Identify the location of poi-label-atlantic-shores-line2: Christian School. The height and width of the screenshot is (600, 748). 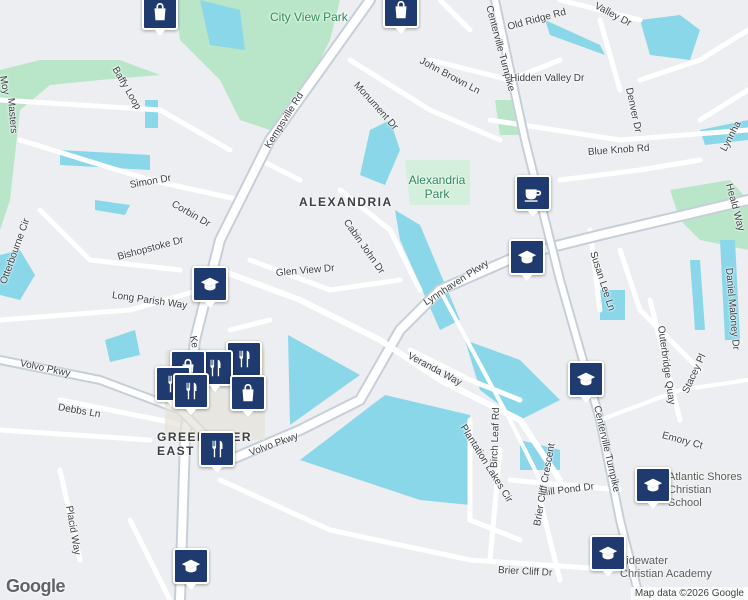
(690, 496).